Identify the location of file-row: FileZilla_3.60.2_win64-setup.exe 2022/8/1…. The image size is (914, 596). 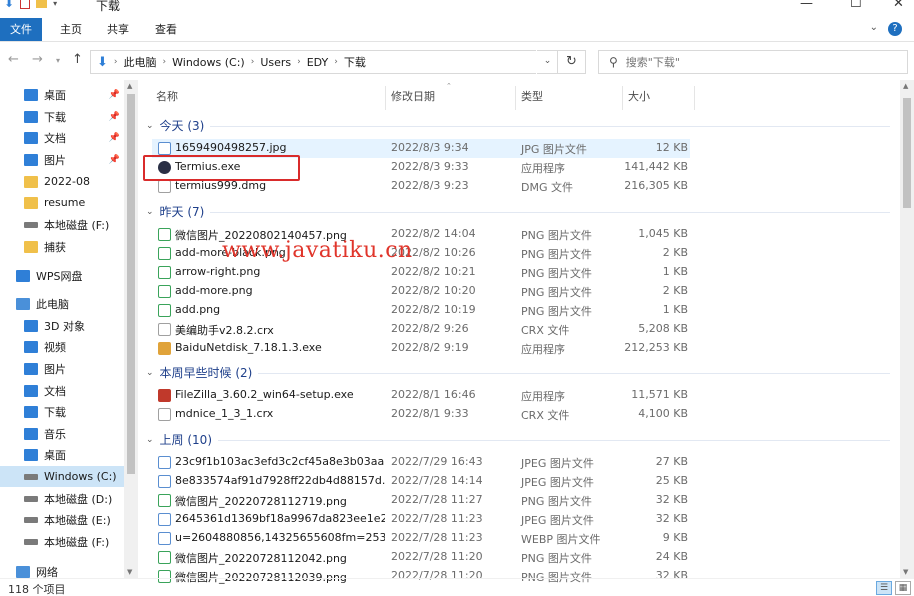
(421, 395).